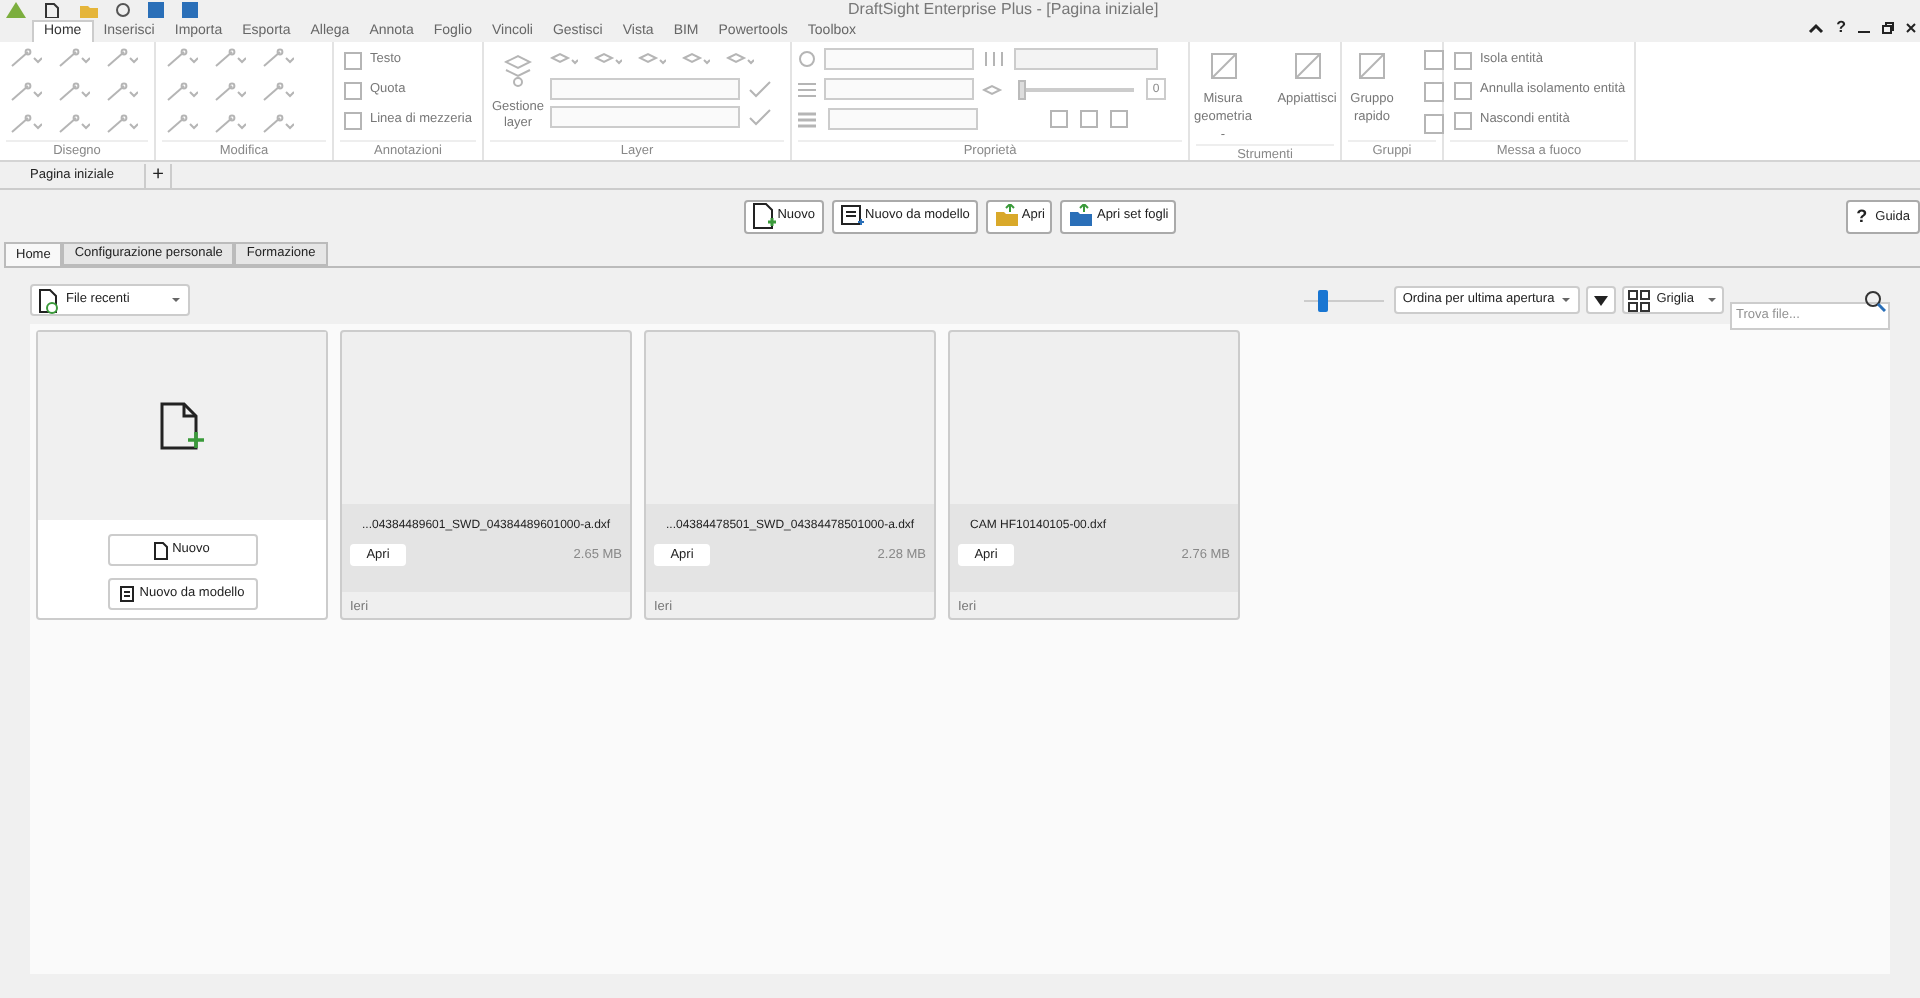 The height and width of the screenshot is (998, 1920). What do you see at coordinates (161, 550) in the screenshot?
I see `document-icon` at bounding box center [161, 550].